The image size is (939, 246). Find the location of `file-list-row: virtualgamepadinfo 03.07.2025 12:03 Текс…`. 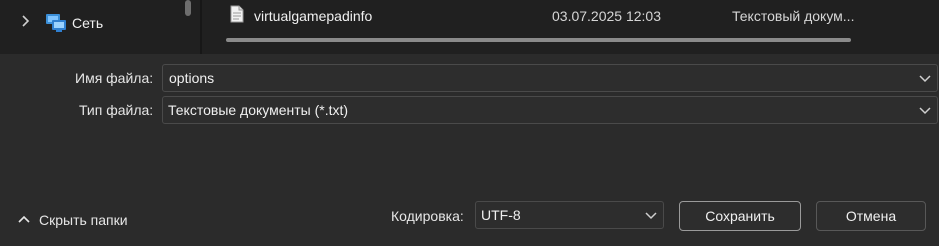

file-list-row: virtualgamepadinfo 03.07.2025 12:03 Текс… is located at coordinates (575, 17).